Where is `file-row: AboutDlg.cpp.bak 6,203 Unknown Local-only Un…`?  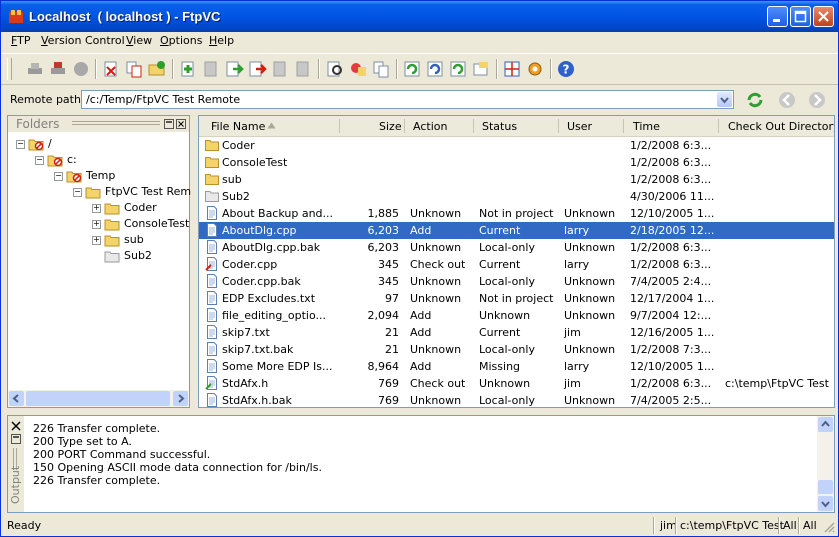
file-row: AboutDlg.cpp.bak 6,203 Unknown Local-only Un… is located at coordinates (516, 247).